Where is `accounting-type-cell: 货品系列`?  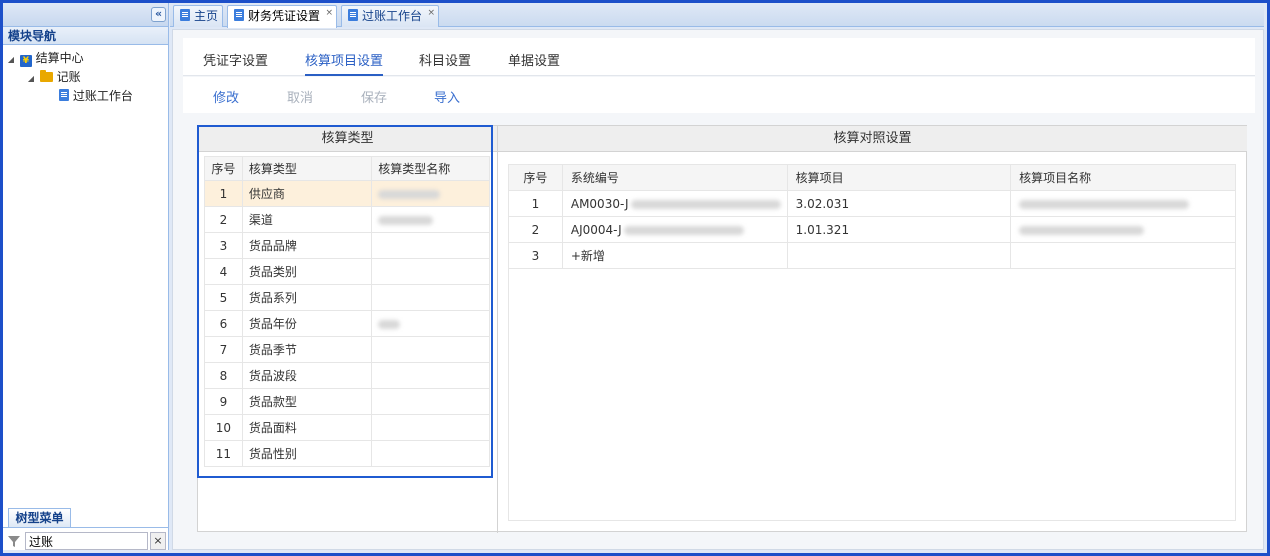
accounting-type-cell: 货品系列 is located at coordinates (307, 297).